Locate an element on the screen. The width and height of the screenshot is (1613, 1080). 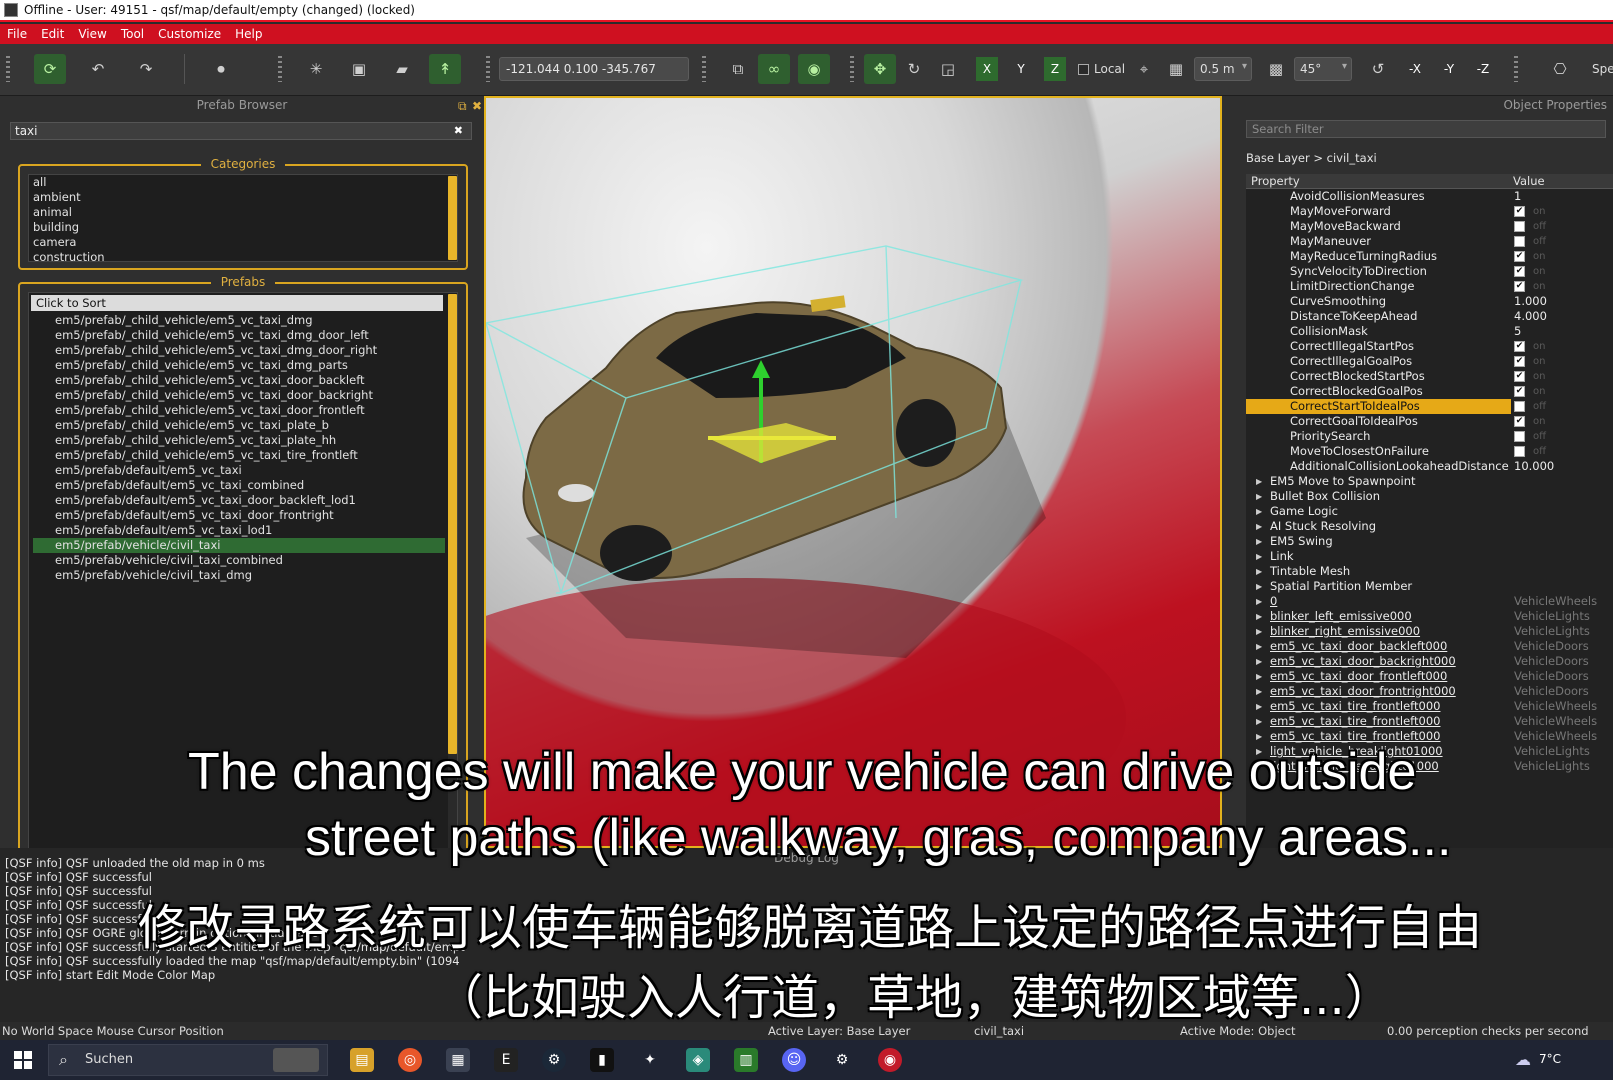
property-row: CorrectBlockedStartPos ✔ on is located at coordinates (1429, 376).